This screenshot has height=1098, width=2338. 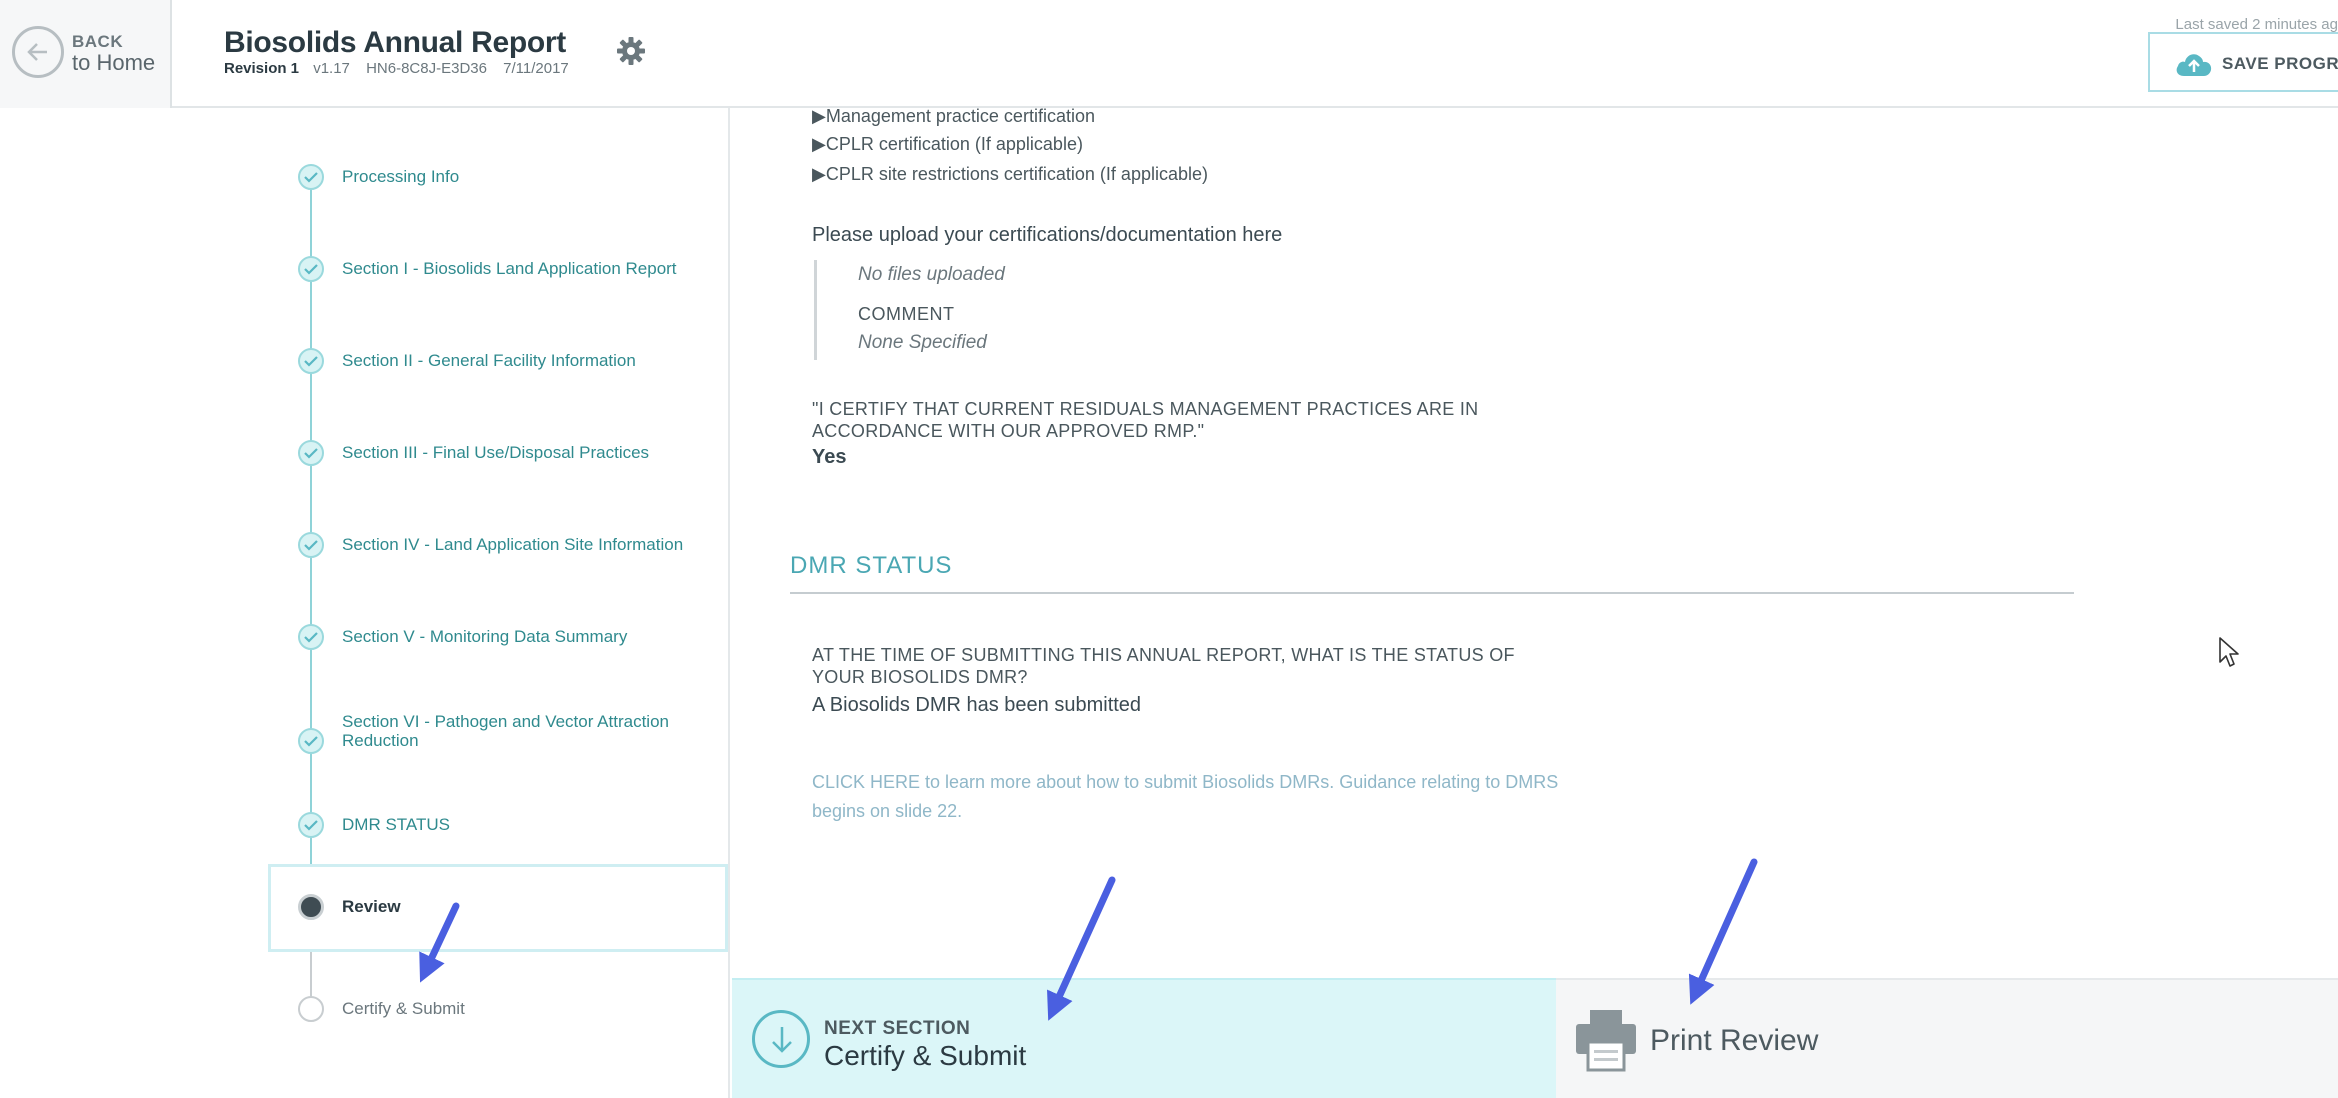 I want to click on sidebar-item-label: DMR STATUS, so click(x=396, y=824).